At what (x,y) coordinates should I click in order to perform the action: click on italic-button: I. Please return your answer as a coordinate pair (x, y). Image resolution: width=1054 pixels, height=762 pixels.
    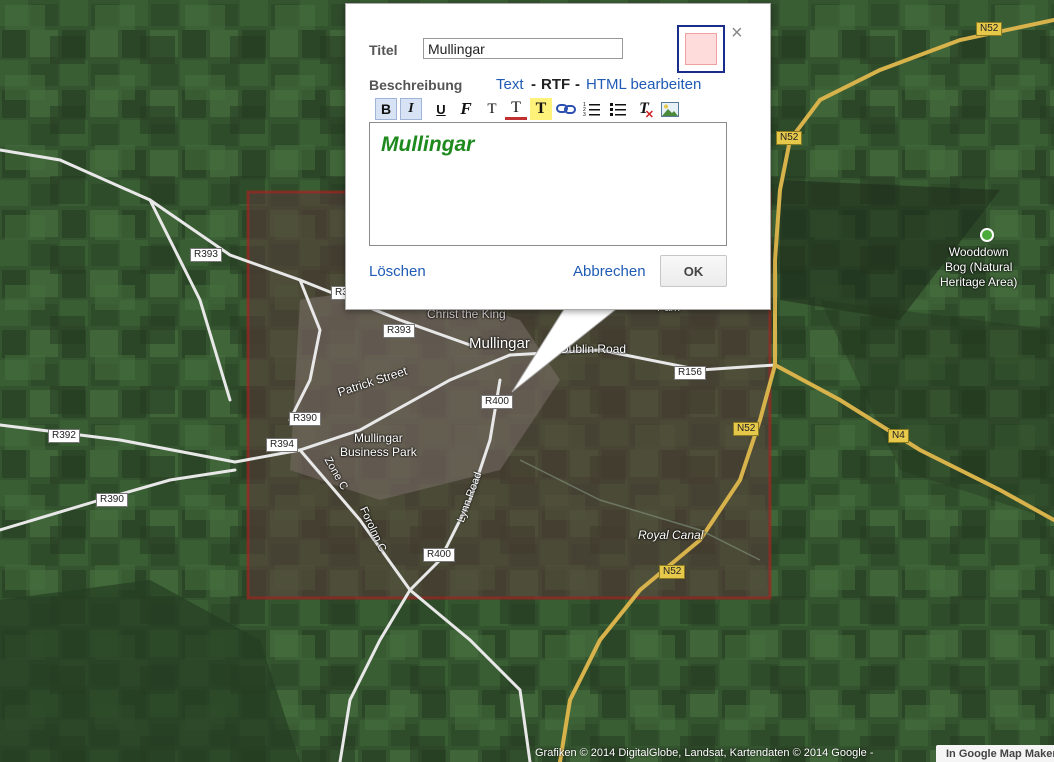
    Looking at the image, I should click on (411, 109).